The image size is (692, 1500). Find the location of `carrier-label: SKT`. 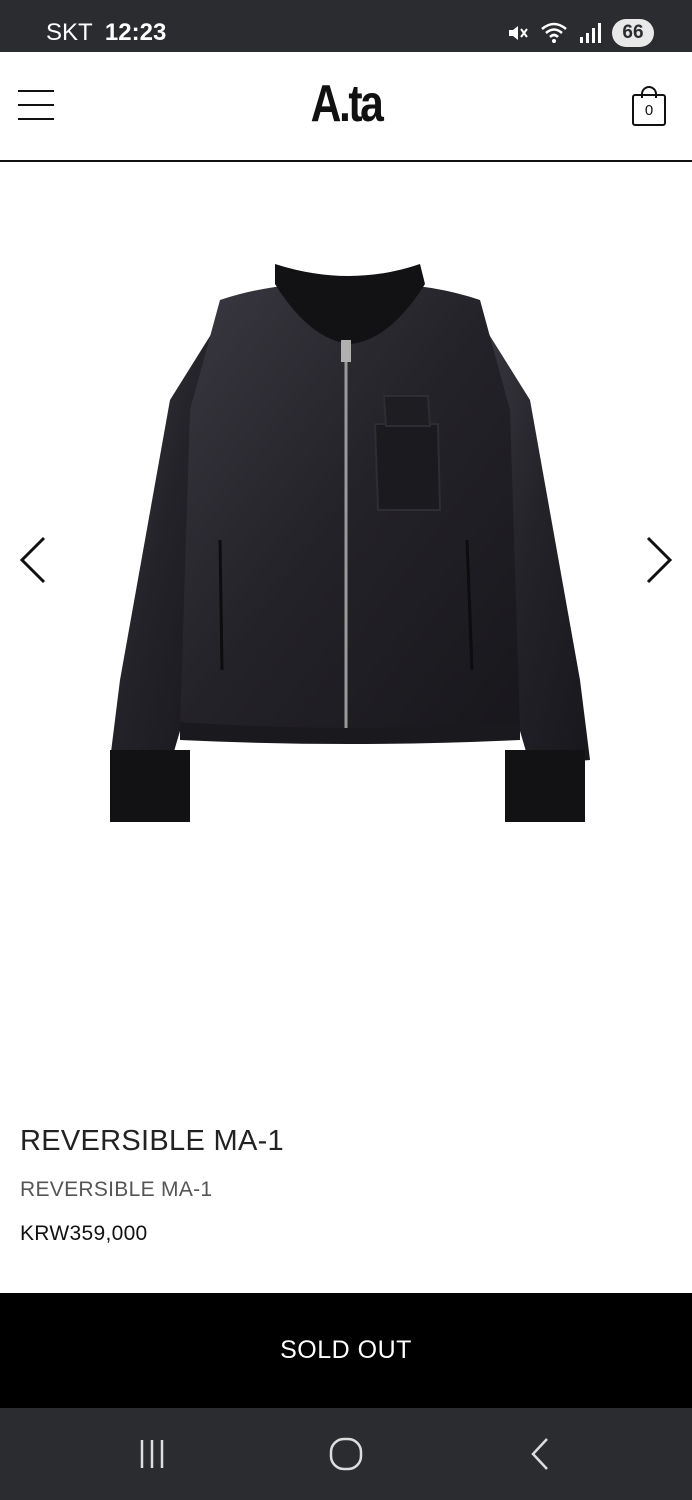

carrier-label: SKT is located at coordinates (69, 32).